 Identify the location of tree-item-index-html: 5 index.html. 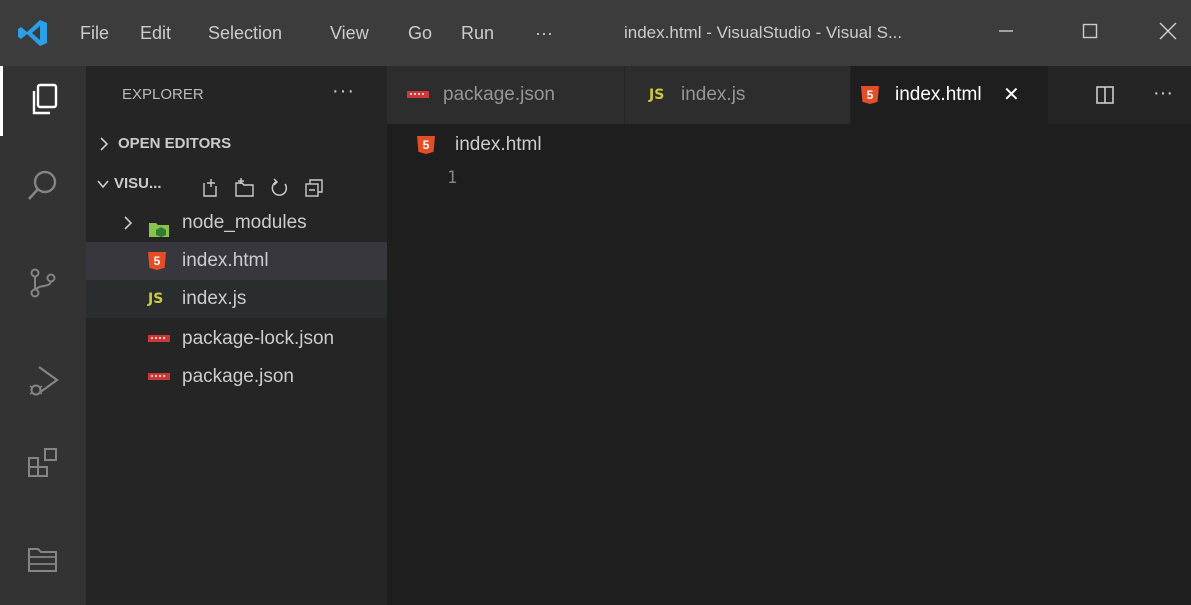
(236, 261).